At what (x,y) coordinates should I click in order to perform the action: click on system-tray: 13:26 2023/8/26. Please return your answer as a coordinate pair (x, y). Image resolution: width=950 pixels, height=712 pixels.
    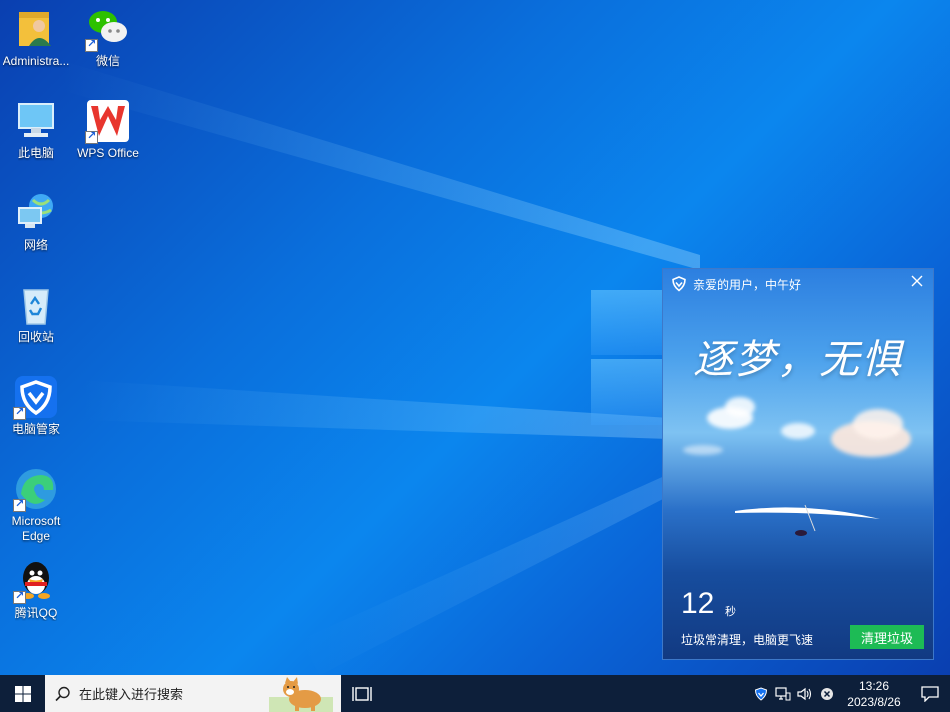
    Looking at the image, I should click on (850, 693).